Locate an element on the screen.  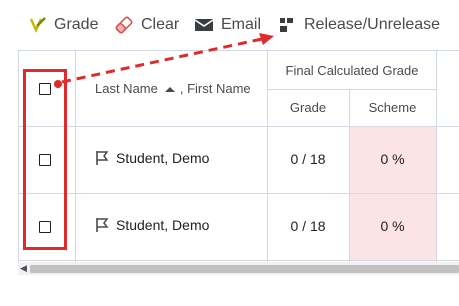
last-name-sort-link: Last Name is located at coordinates (126, 88).